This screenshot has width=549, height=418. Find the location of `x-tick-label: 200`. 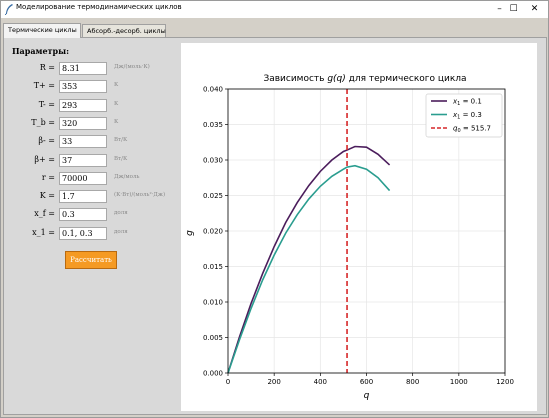

x-tick-label: 200 is located at coordinates (273, 382).